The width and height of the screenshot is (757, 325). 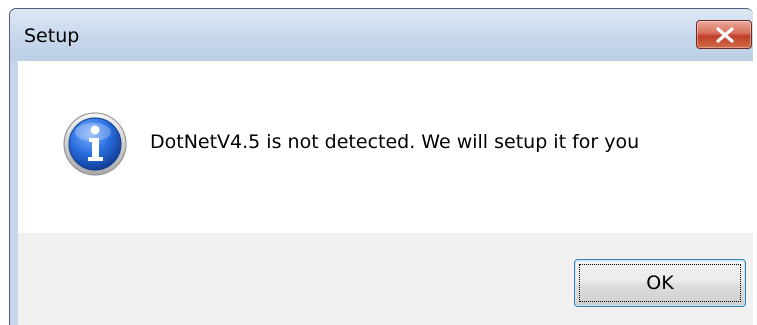 What do you see at coordinates (95, 144) in the screenshot?
I see `information-icon` at bounding box center [95, 144].